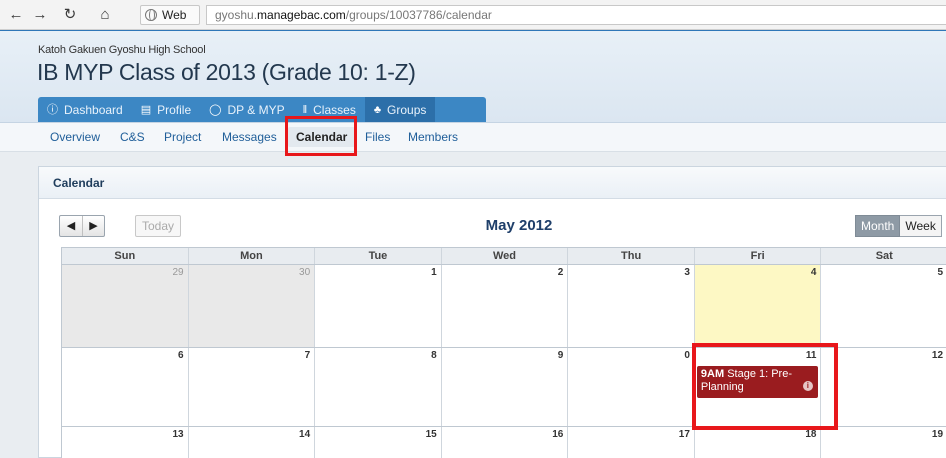 The width and height of the screenshot is (946, 458). Describe the element at coordinates (124, 387) in the screenshot. I see `day-cell: 6` at that location.